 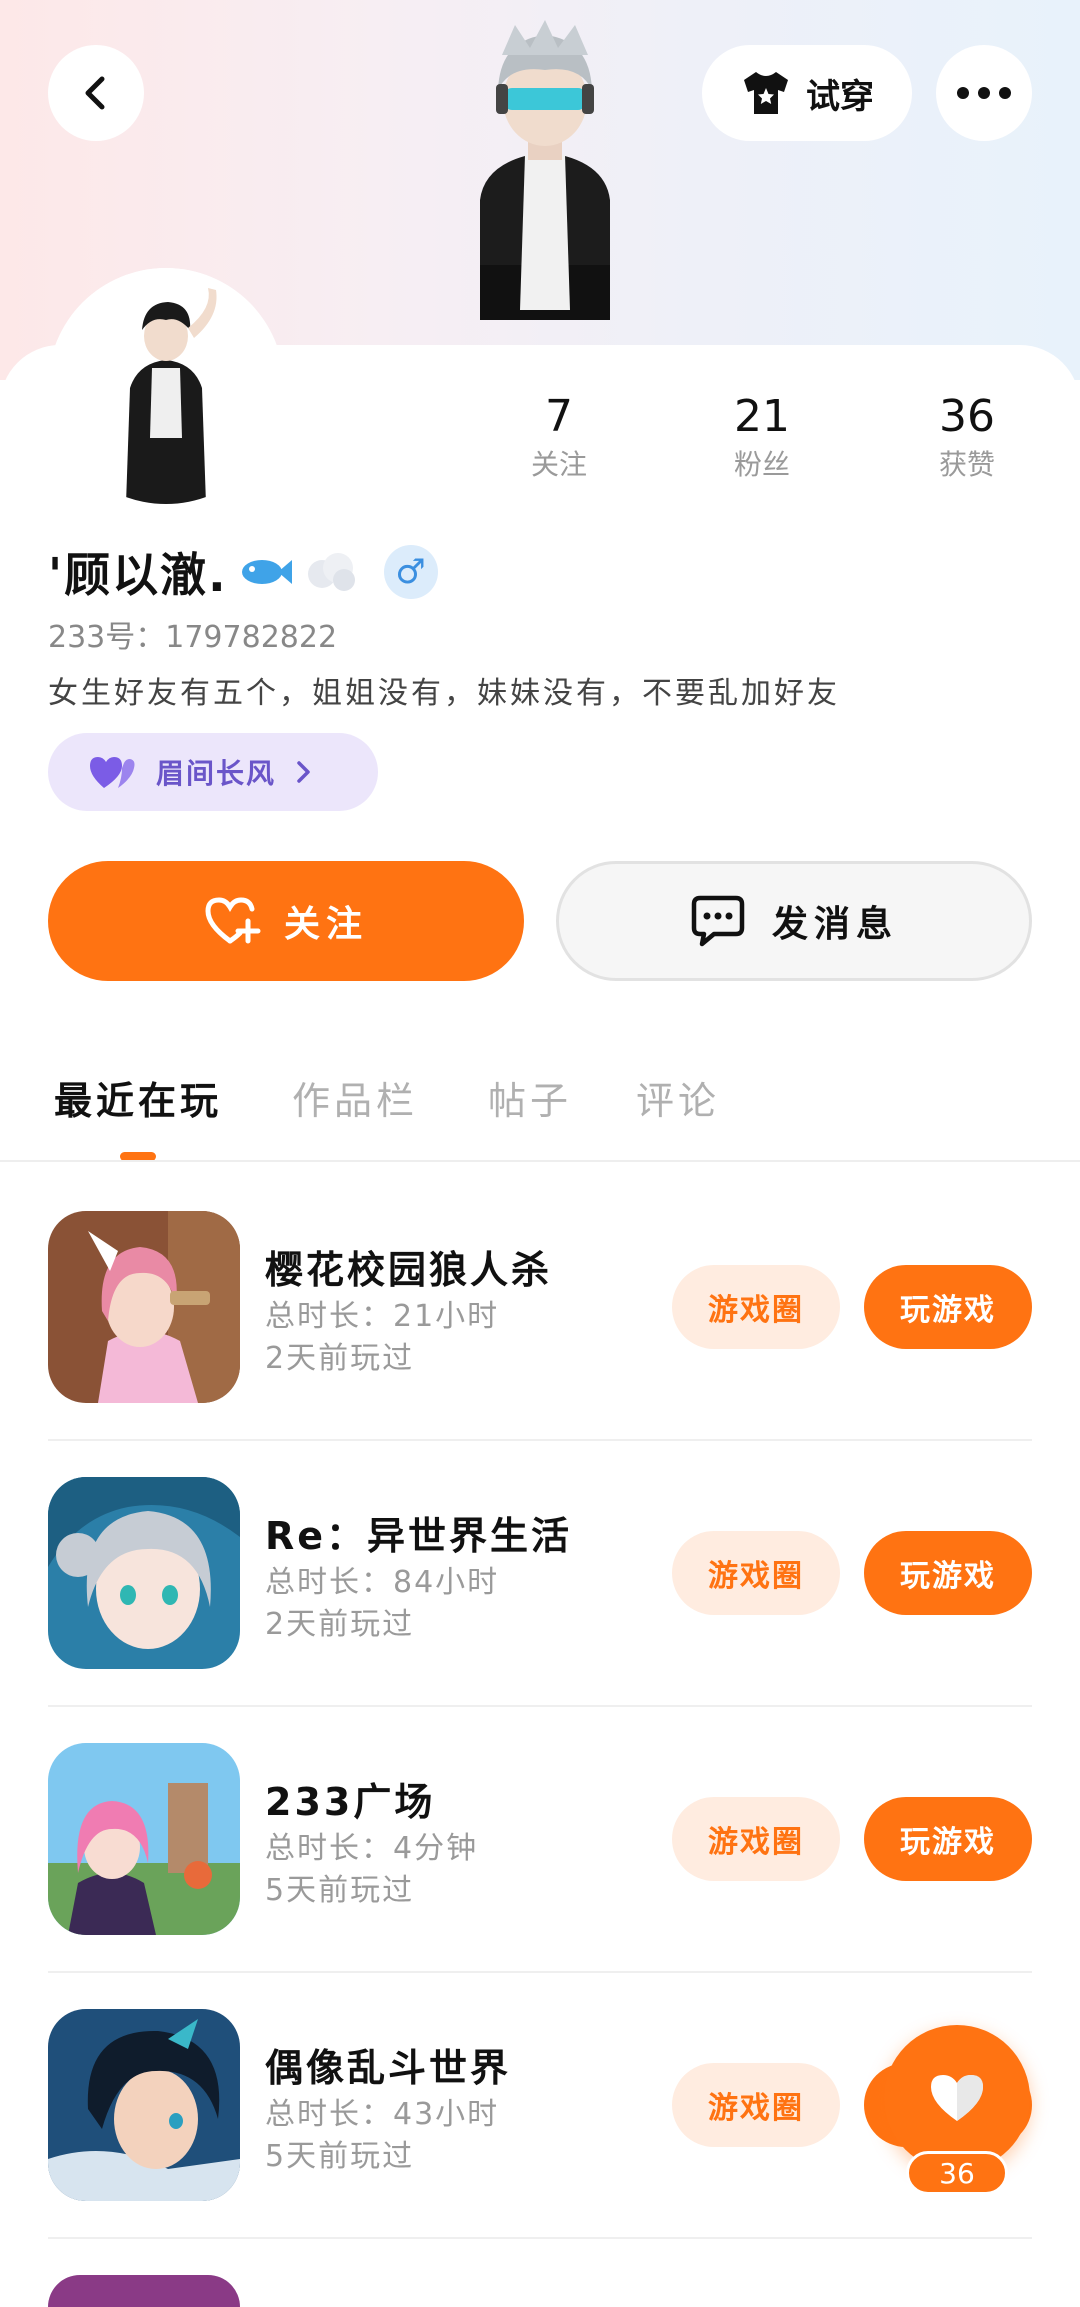 I want to click on stat-fans-value: 21, so click(x=762, y=416).